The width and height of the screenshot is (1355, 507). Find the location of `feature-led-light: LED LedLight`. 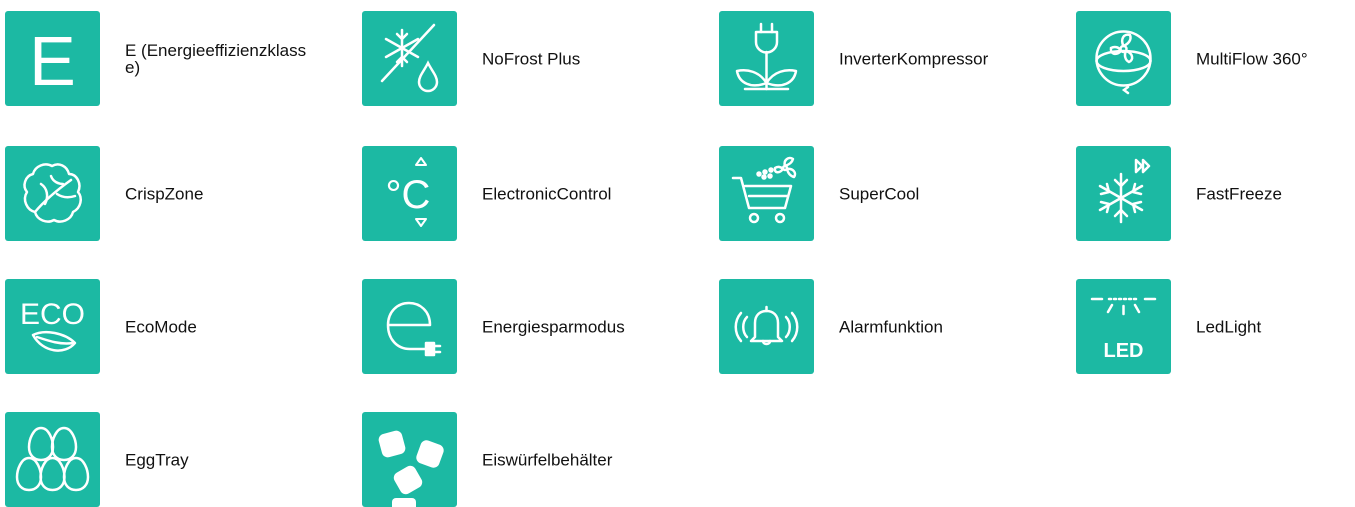

feature-led-light: LED LedLight is located at coordinates (1215, 326).